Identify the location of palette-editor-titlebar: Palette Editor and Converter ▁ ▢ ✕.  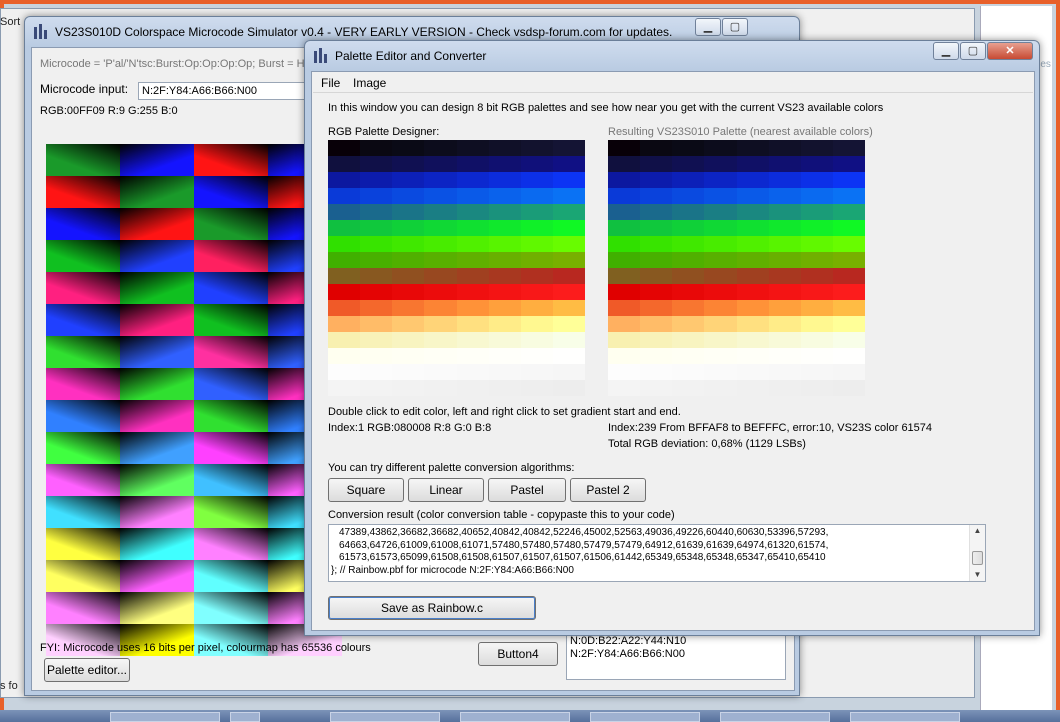
(672, 56).